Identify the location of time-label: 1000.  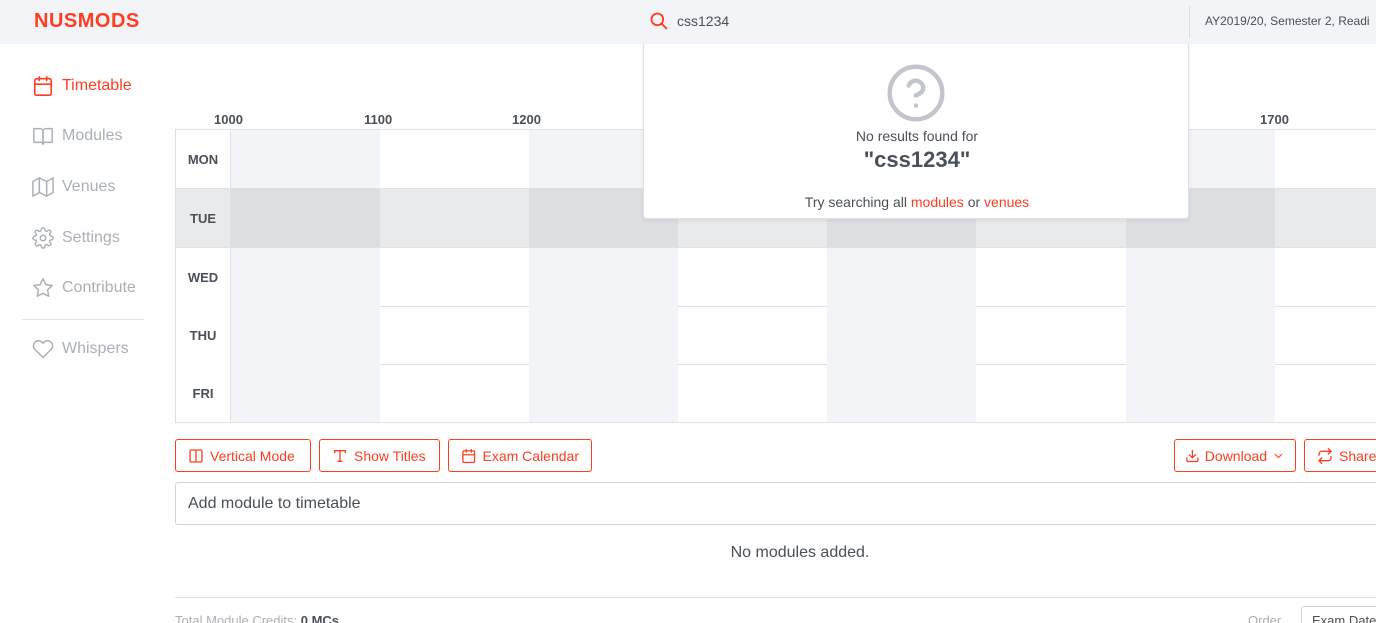
(228, 119).